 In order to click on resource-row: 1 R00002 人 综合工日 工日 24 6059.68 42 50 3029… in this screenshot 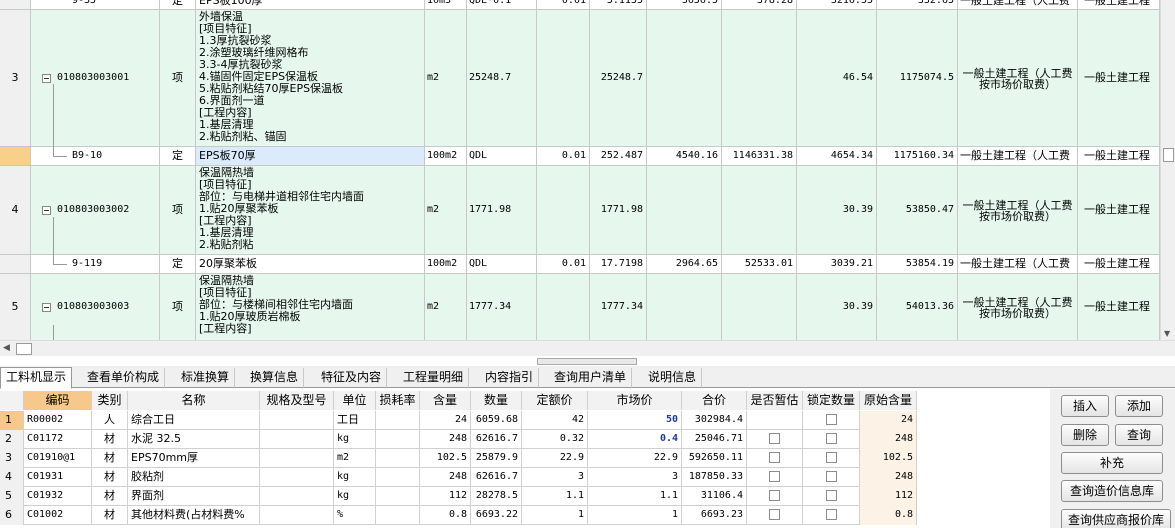, I will do `click(458, 420)`.